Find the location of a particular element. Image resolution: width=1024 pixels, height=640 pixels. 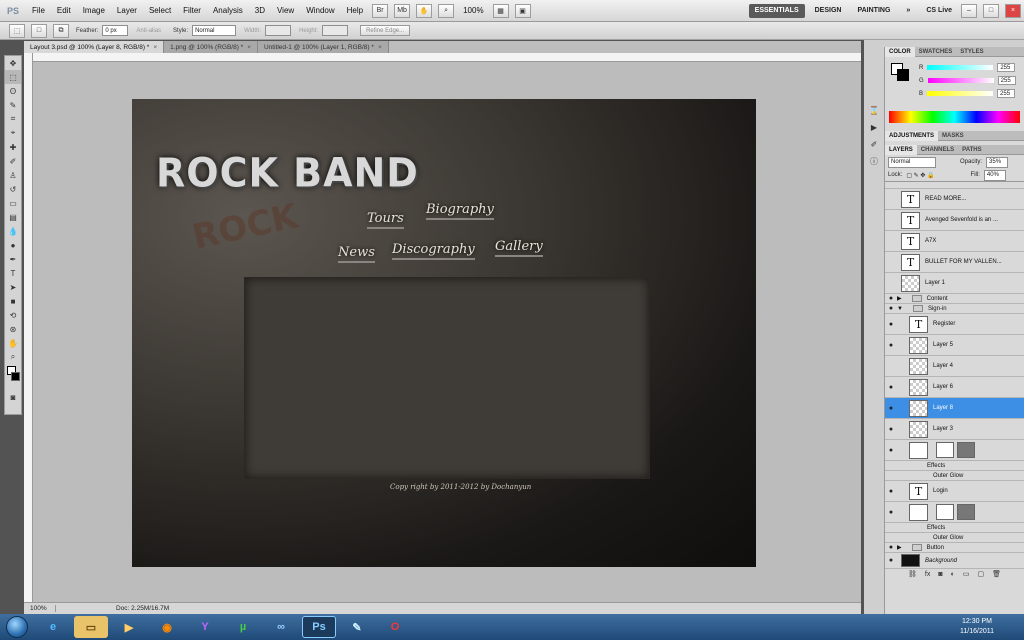

path-select-tool-icon: ➤ is located at coordinates (13, 287).